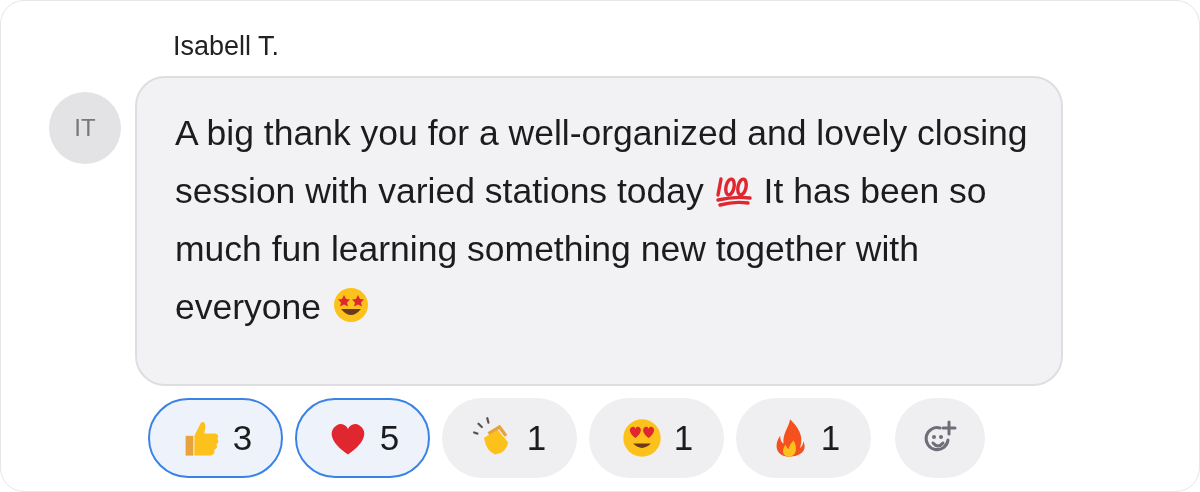 This screenshot has height=492, width=1200. What do you see at coordinates (362, 438) in the screenshot?
I see `reaction-button: 5` at bounding box center [362, 438].